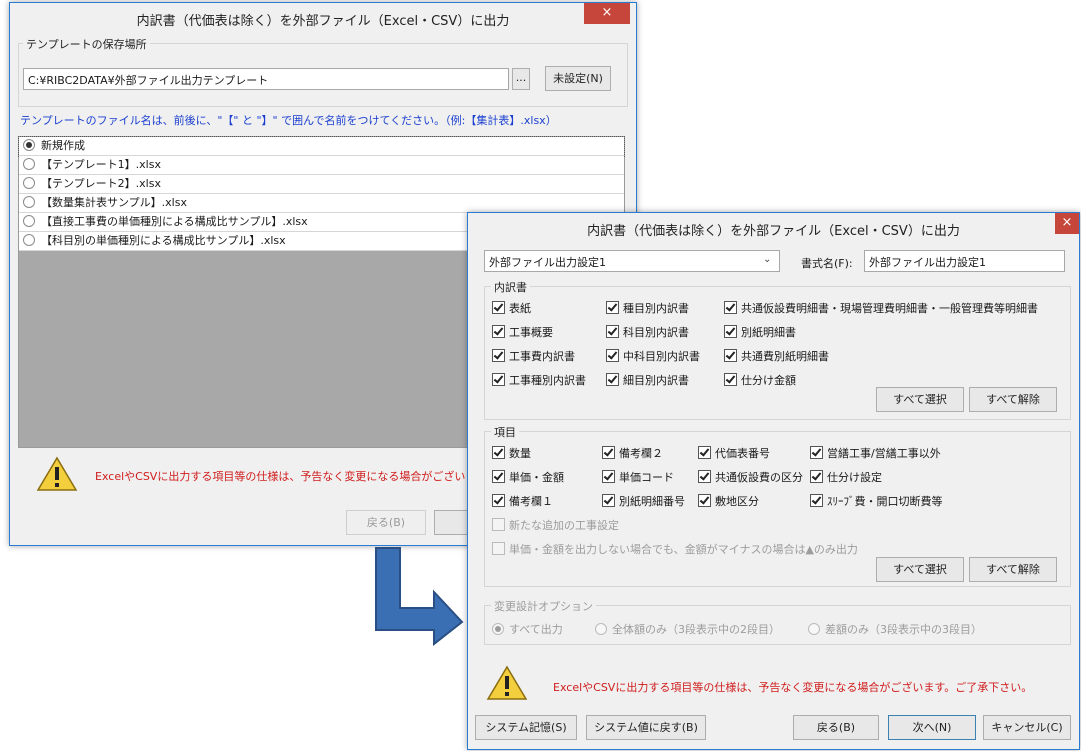  I want to click on option-checkbox: 単価コード, so click(638, 477).